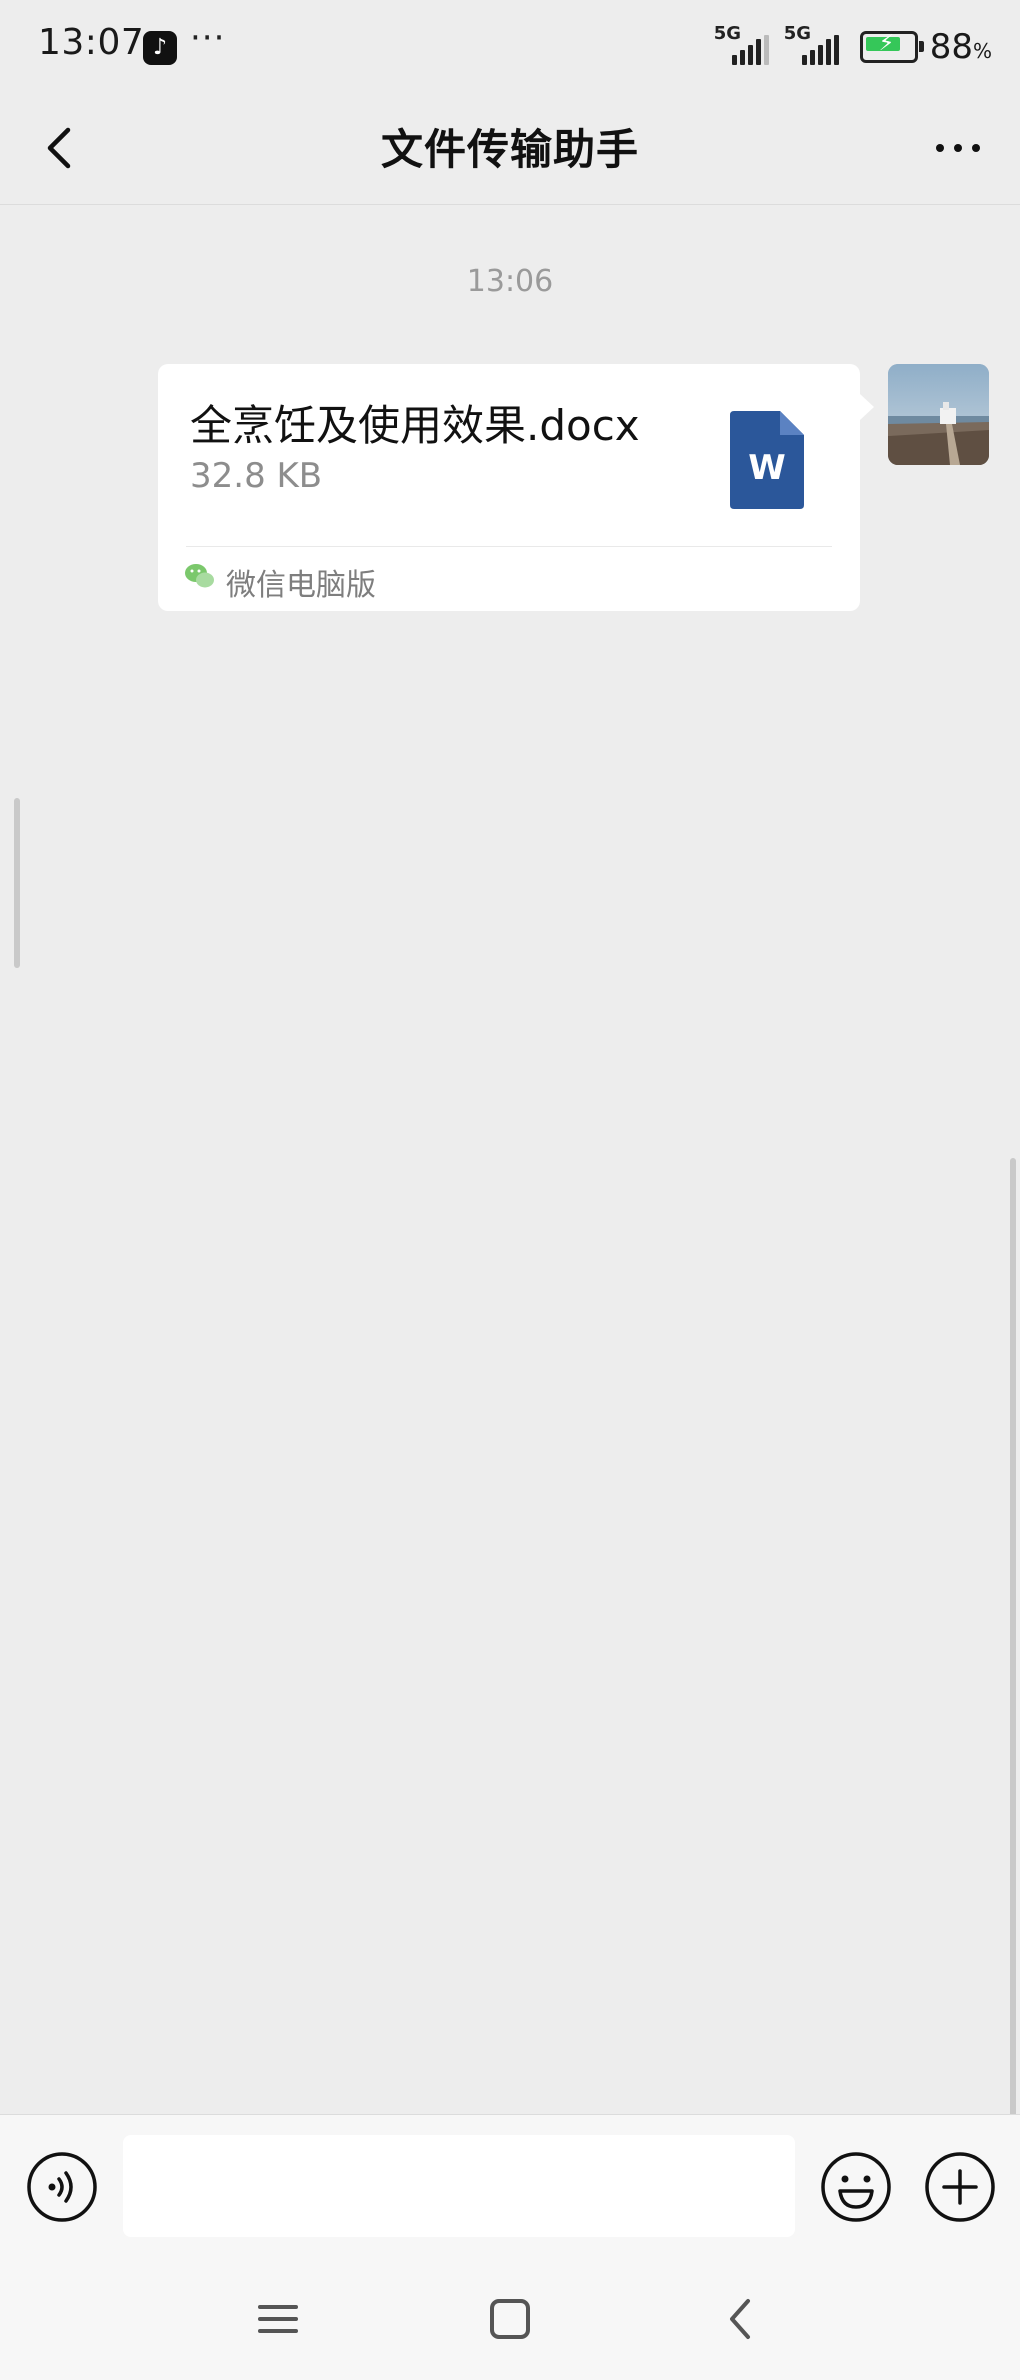 The height and width of the screenshot is (2380, 1020). I want to click on source-label: 微信电脑版, so click(301, 585).